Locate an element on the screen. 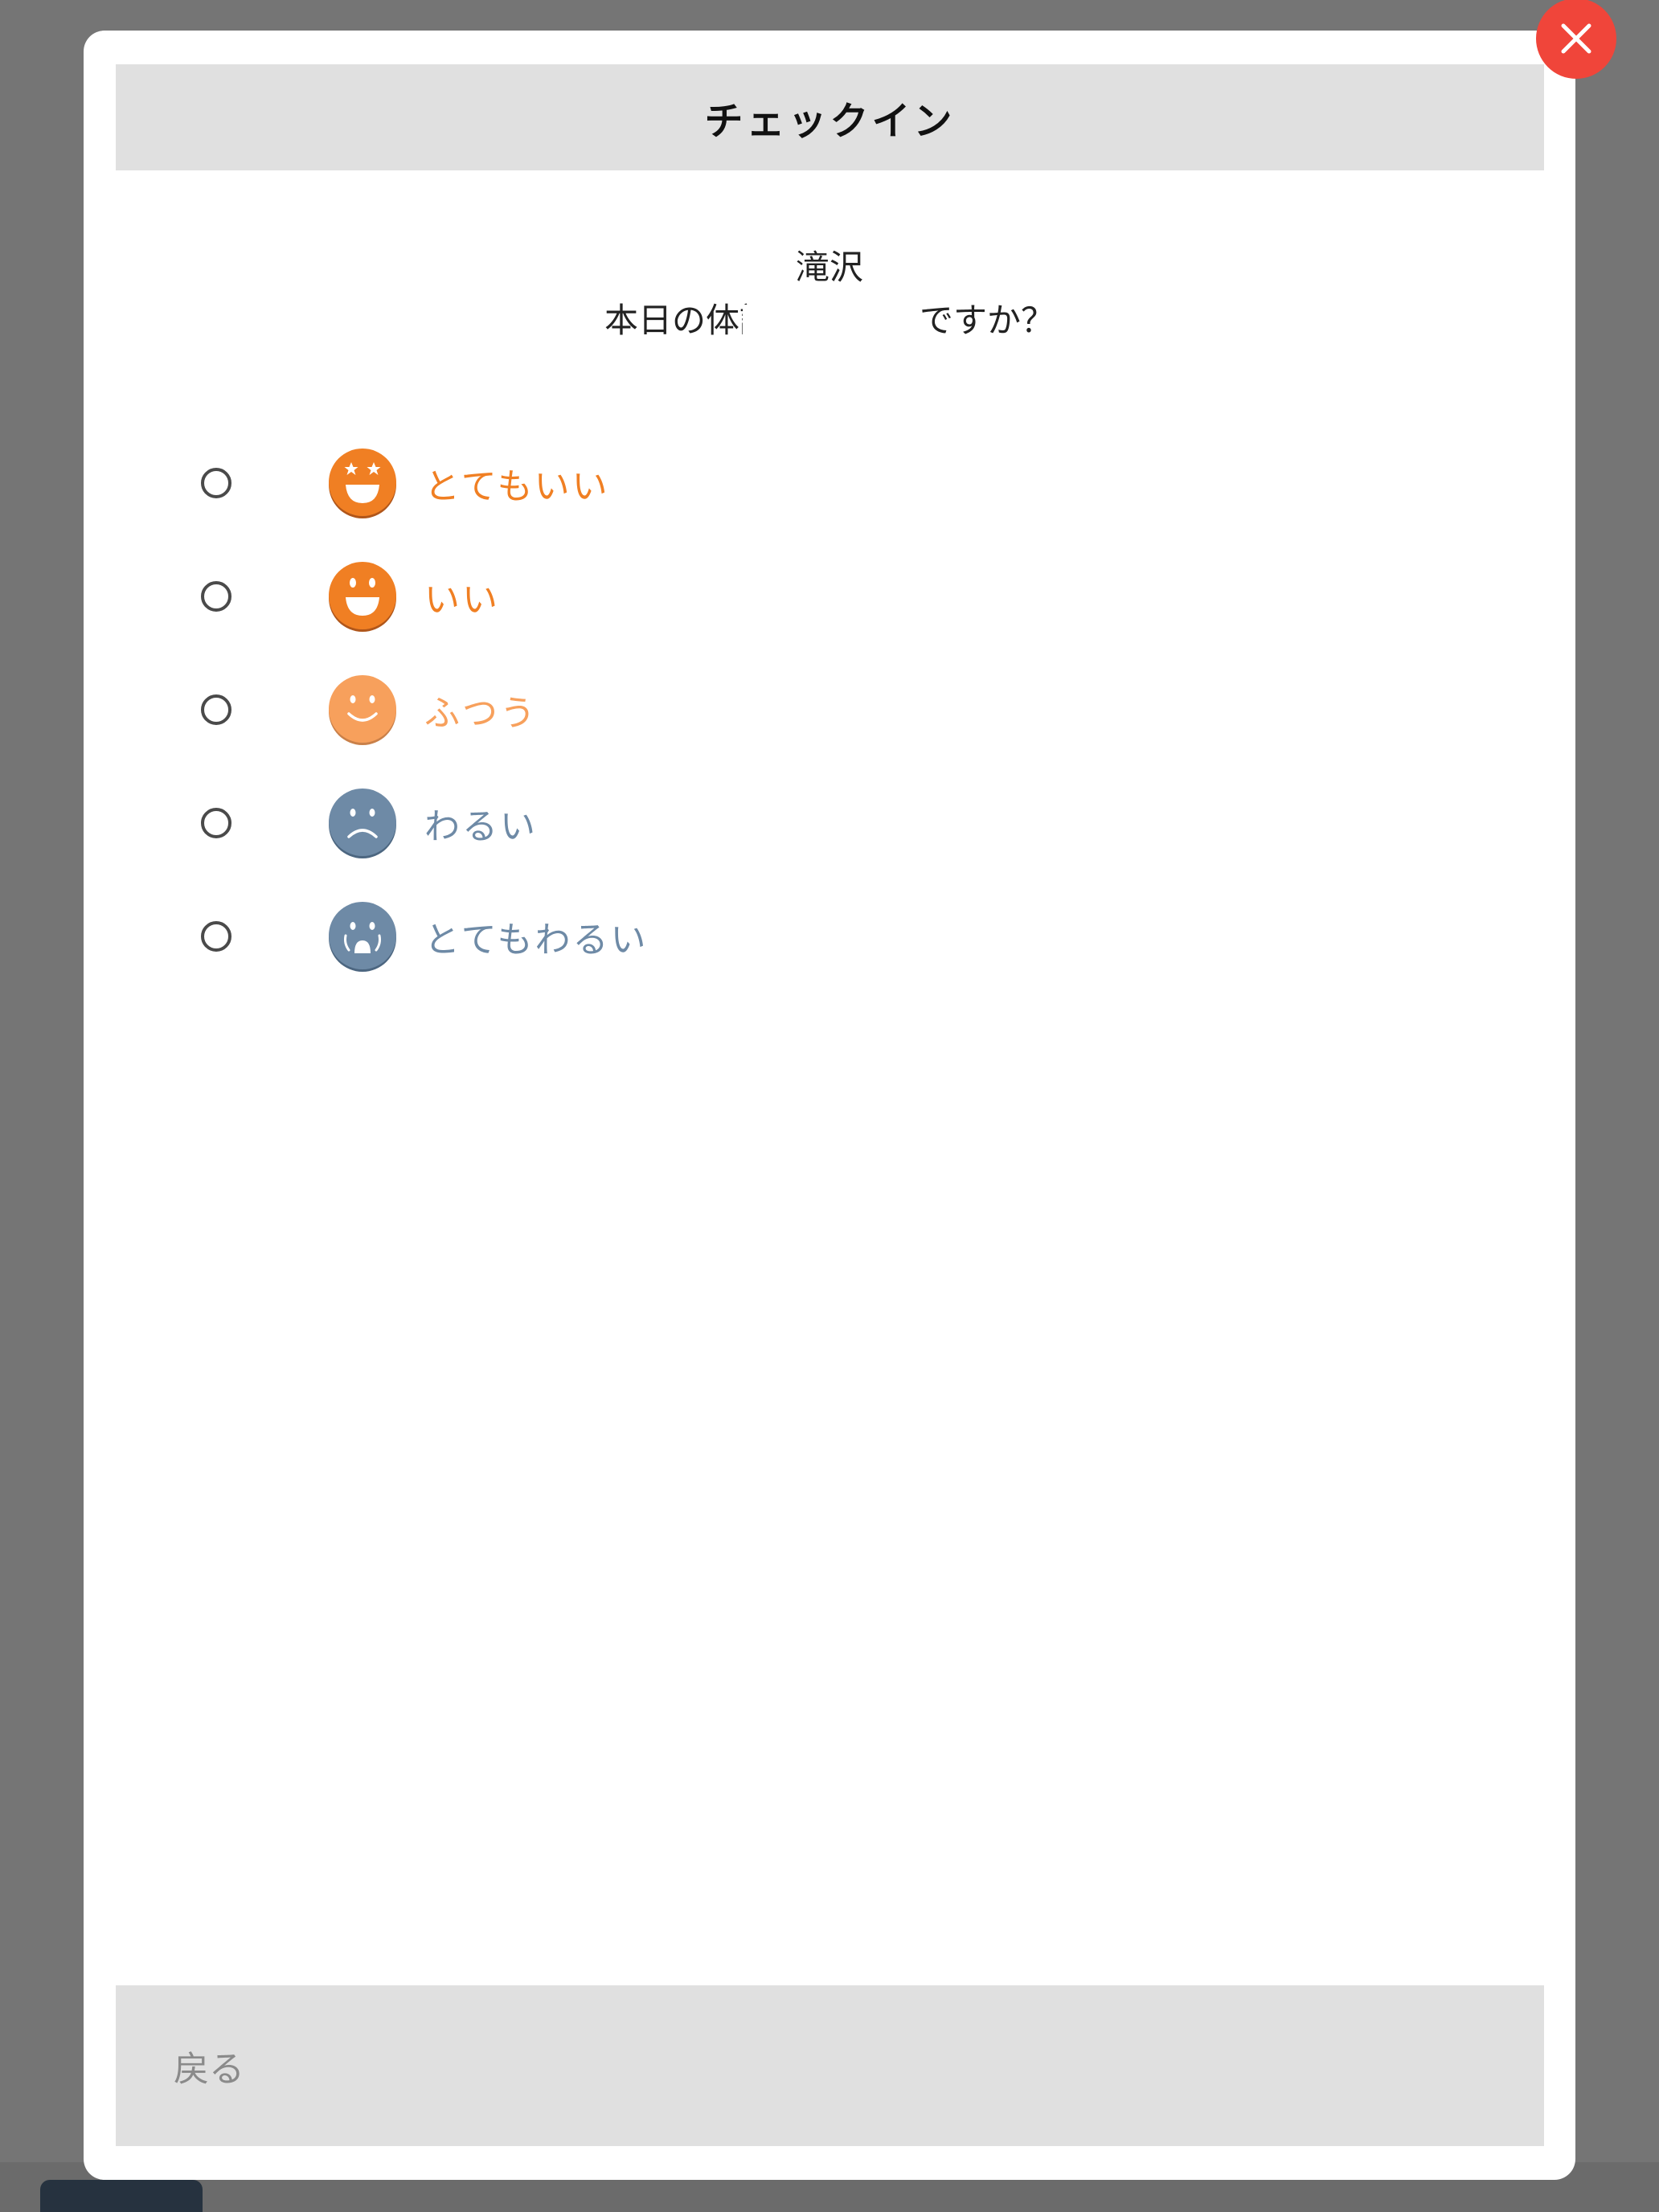 This screenshot has width=1659, height=2212. modal-title: チェックイン is located at coordinates (830, 121).